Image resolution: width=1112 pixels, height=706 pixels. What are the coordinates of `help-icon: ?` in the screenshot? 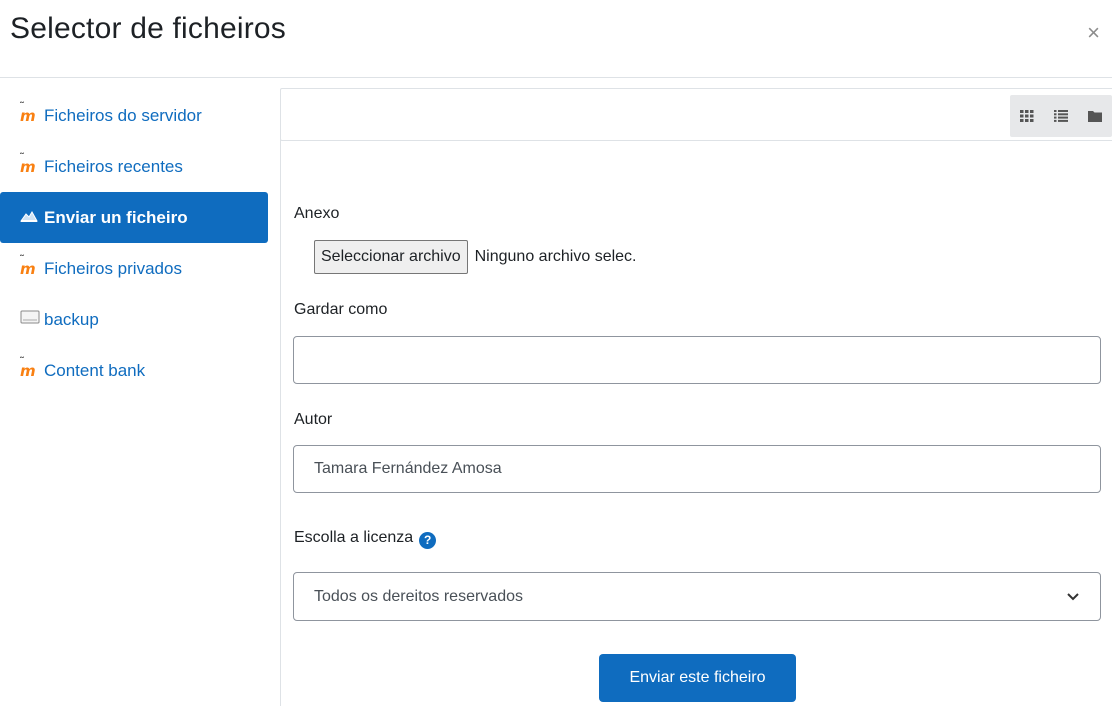 It's located at (428, 540).